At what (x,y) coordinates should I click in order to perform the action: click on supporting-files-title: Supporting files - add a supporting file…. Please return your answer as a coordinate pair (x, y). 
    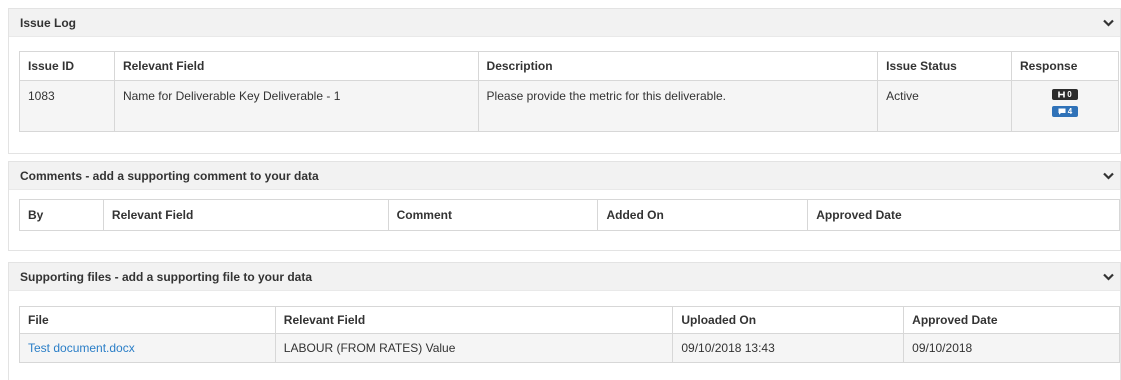
    Looking at the image, I should click on (166, 276).